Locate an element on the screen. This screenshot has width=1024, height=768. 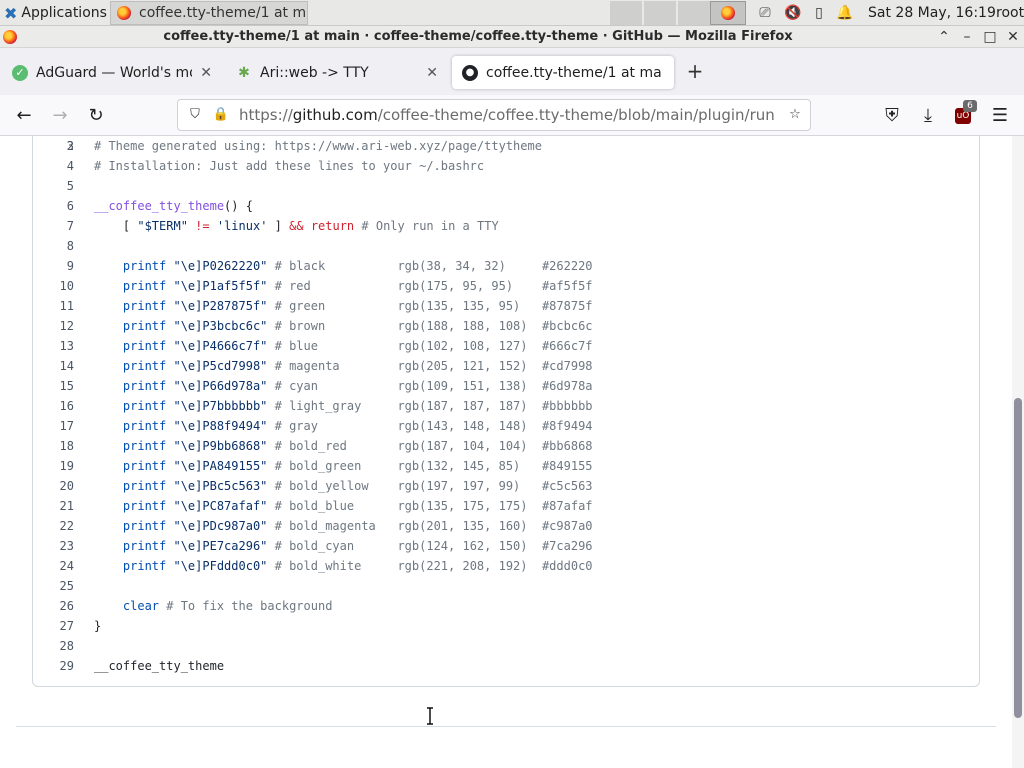
line-number: 15 is located at coordinates (53, 386).